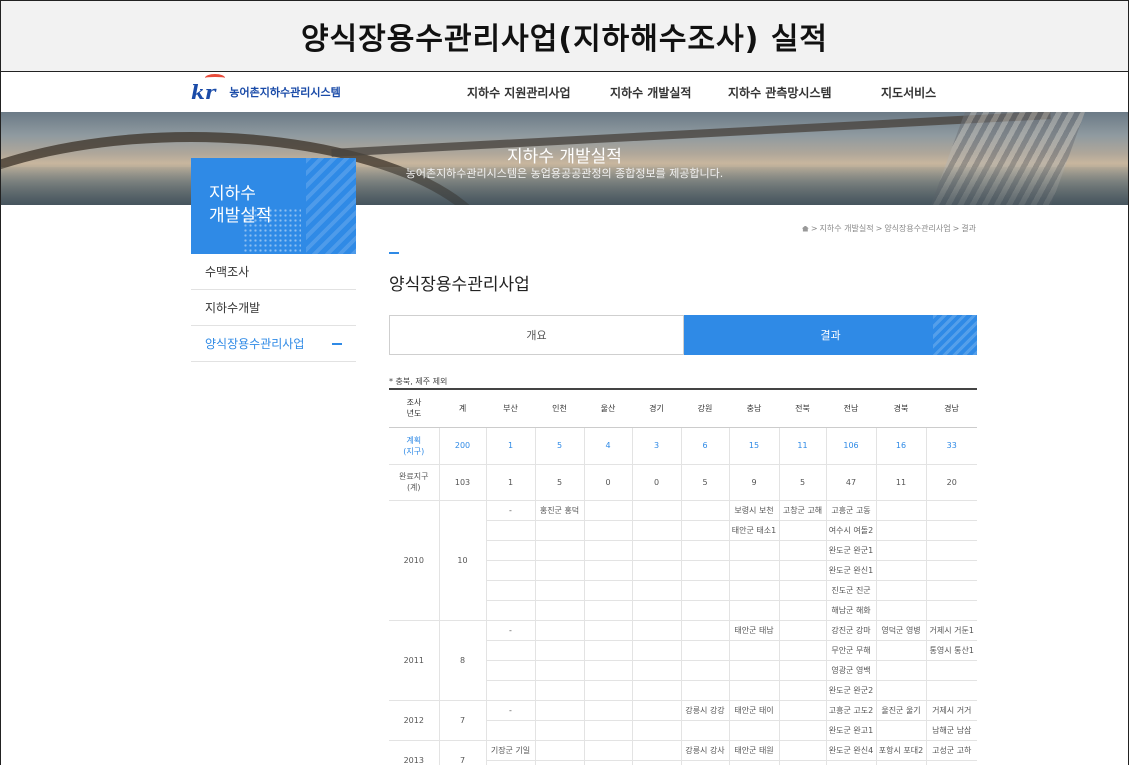 Image resolution: width=1129 pixels, height=765 pixels. I want to click on collapse-minus-icon, so click(337, 344).